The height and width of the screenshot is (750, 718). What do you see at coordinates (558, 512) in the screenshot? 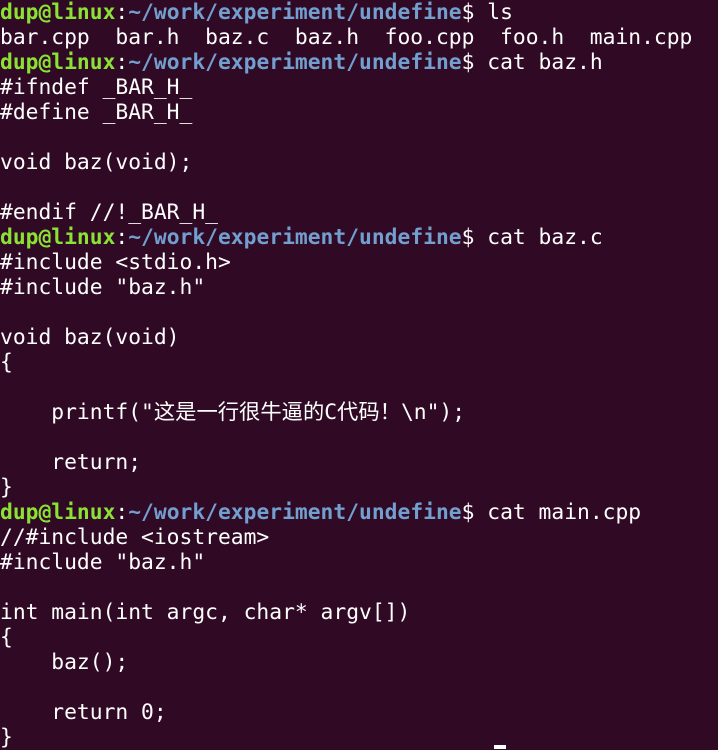
I see `command-text: cat main.cpp` at bounding box center [558, 512].